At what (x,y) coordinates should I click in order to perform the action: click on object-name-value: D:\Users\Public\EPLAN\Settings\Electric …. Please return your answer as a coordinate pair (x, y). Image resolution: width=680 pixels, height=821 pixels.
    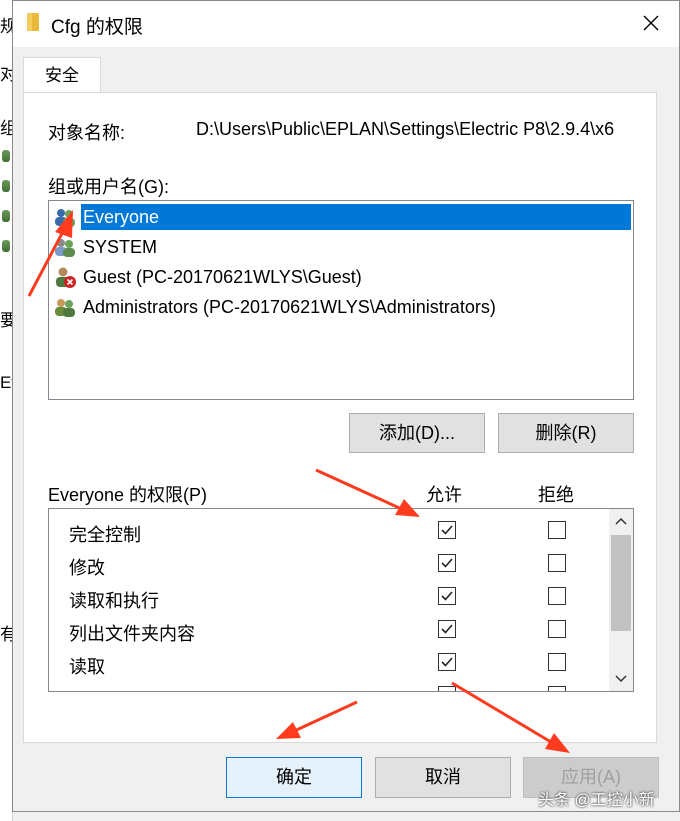
    Looking at the image, I should click on (405, 129).